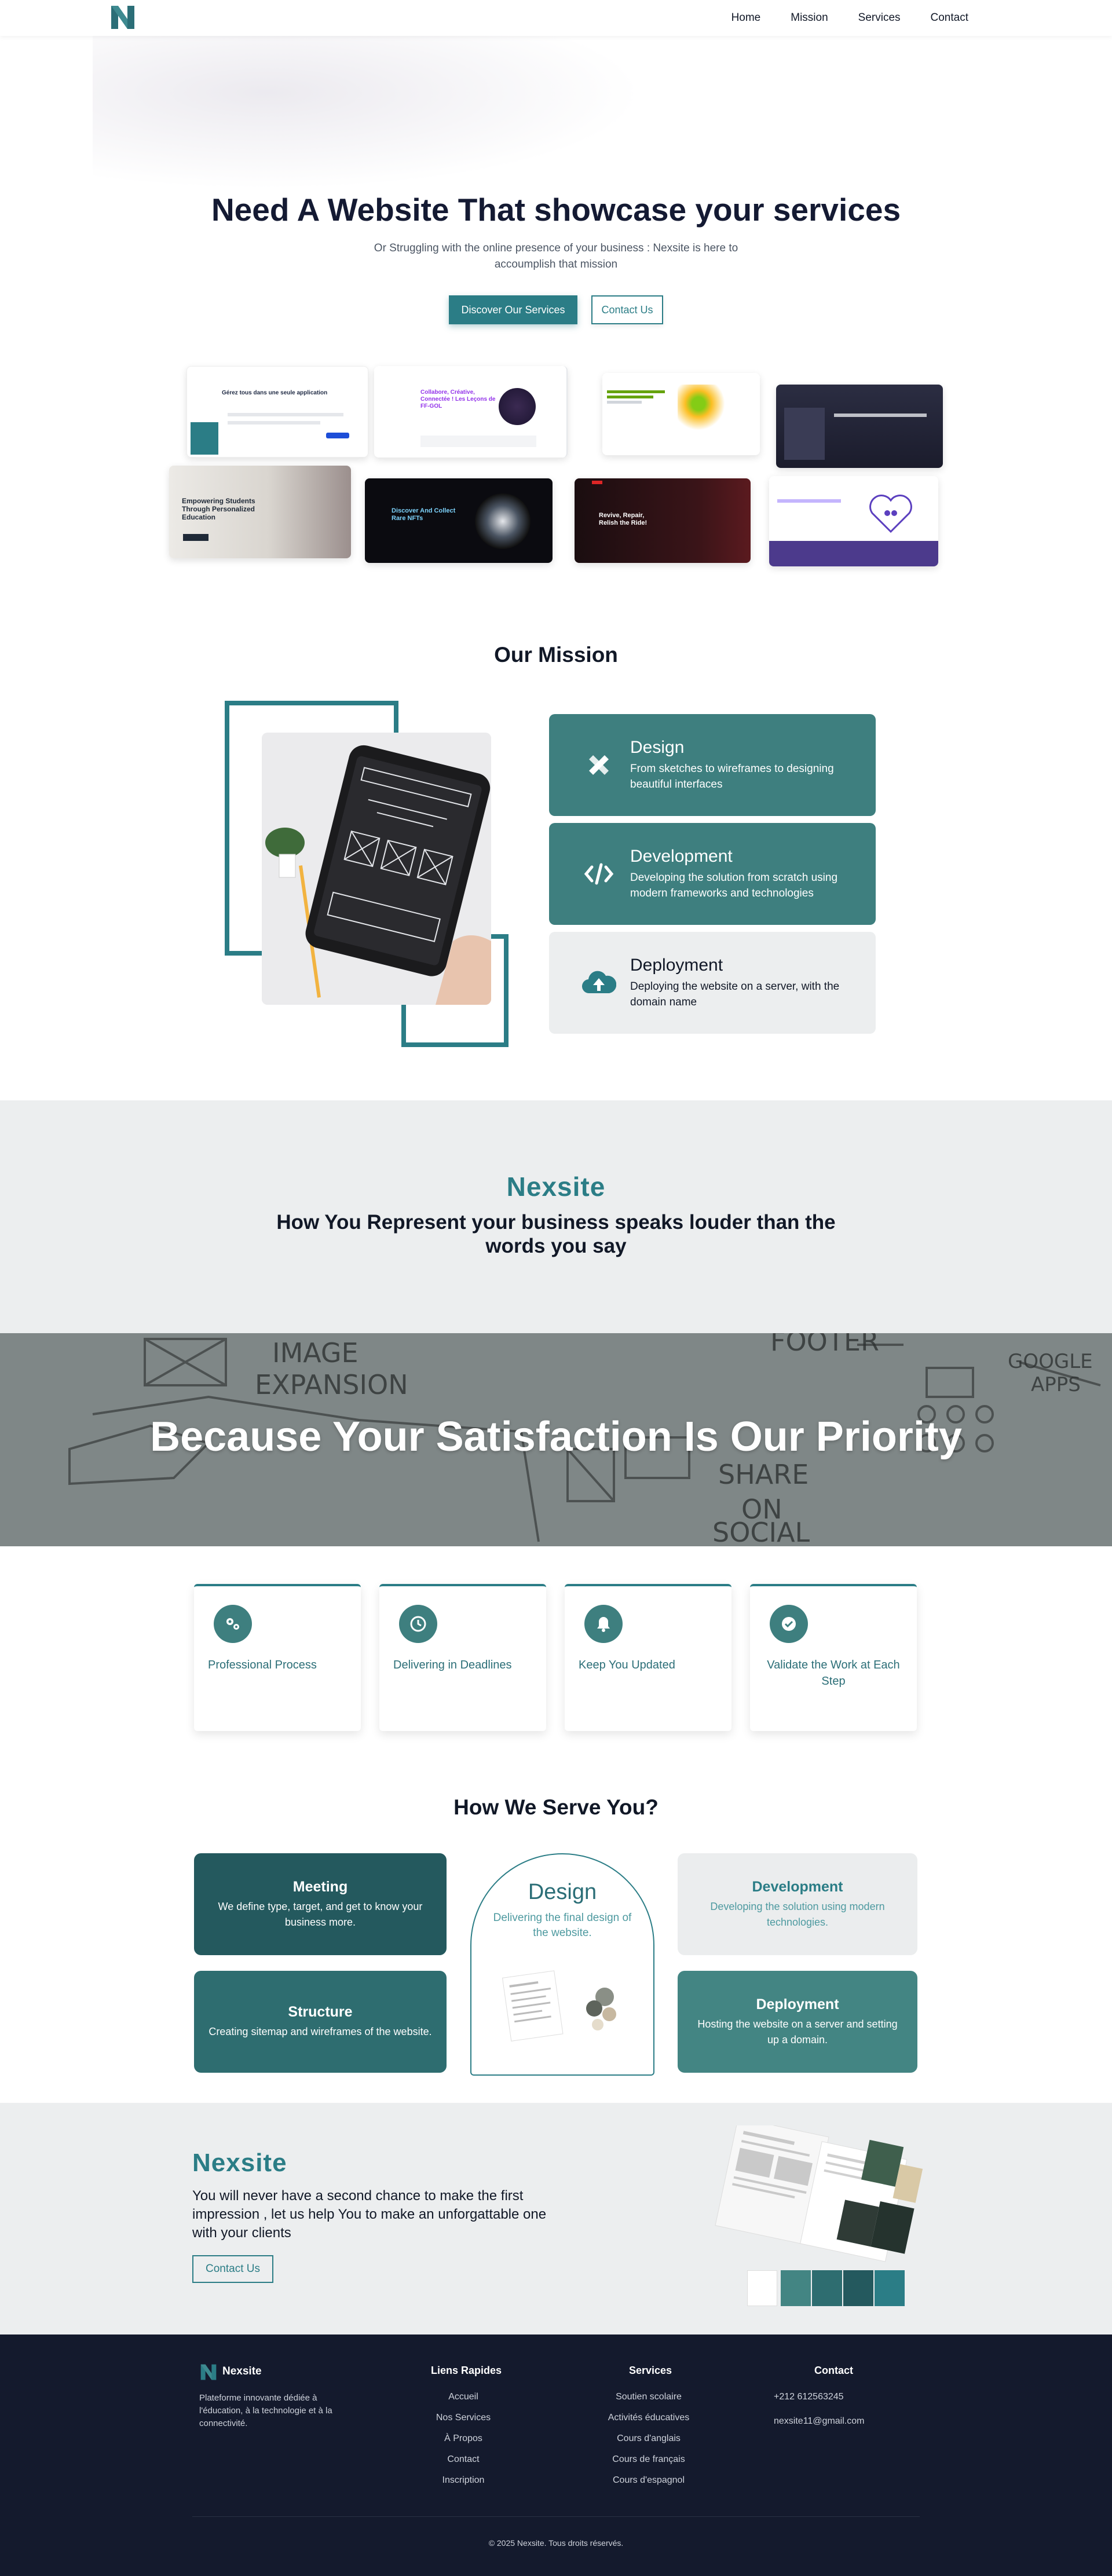  What do you see at coordinates (242, 2371) in the screenshot?
I see `footer-brand-name: Nexsite` at bounding box center [242, 2371].